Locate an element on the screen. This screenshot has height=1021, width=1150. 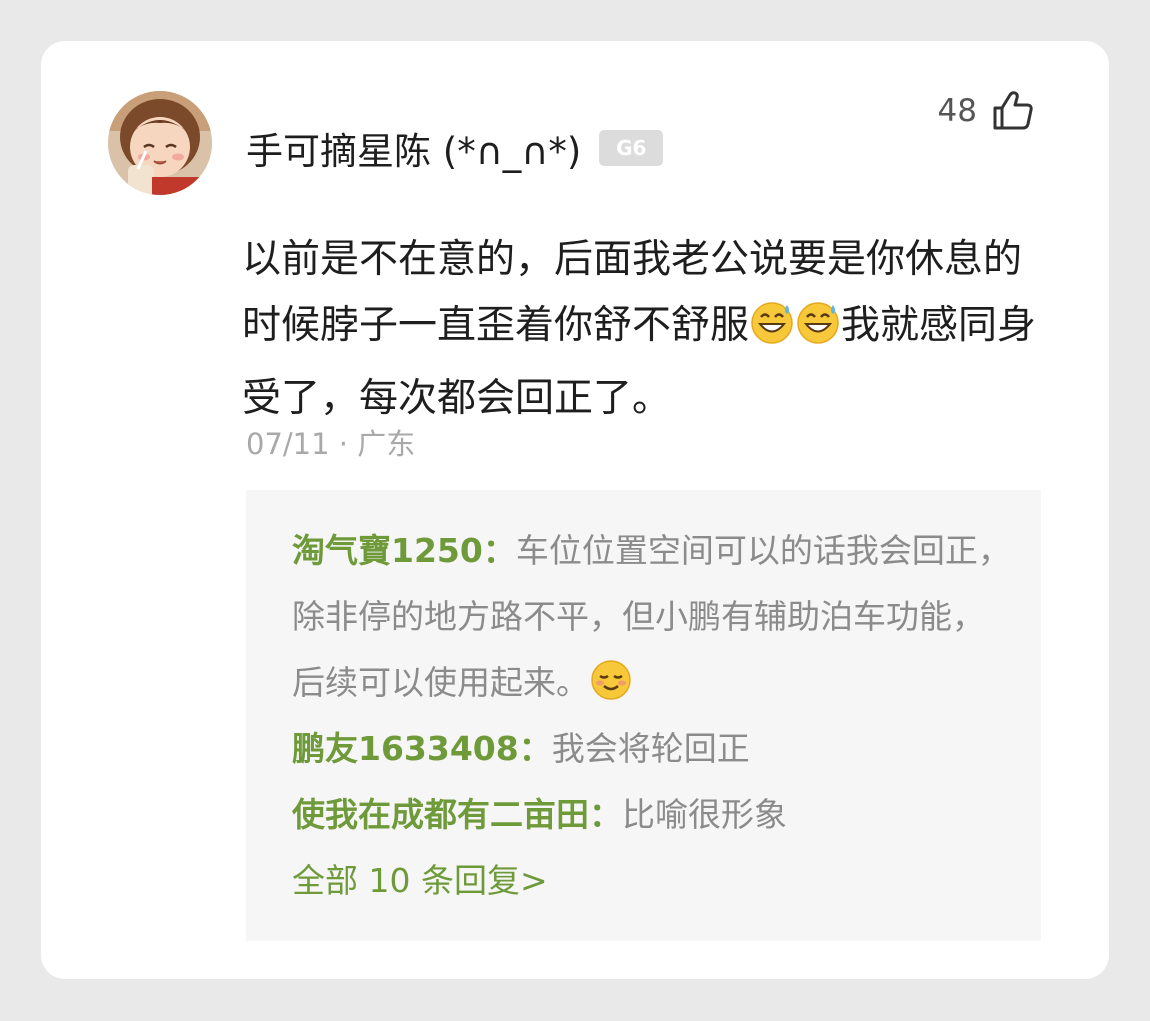
reply-author: 鹏友1633408： is located at coordinates (422, 748).